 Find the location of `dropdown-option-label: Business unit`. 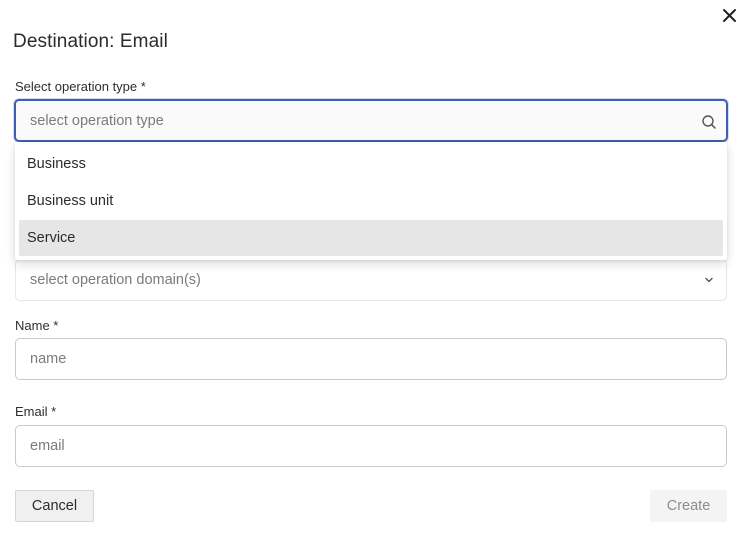

dropdown-option-label: Business unit is located at coordinates (70, 201).